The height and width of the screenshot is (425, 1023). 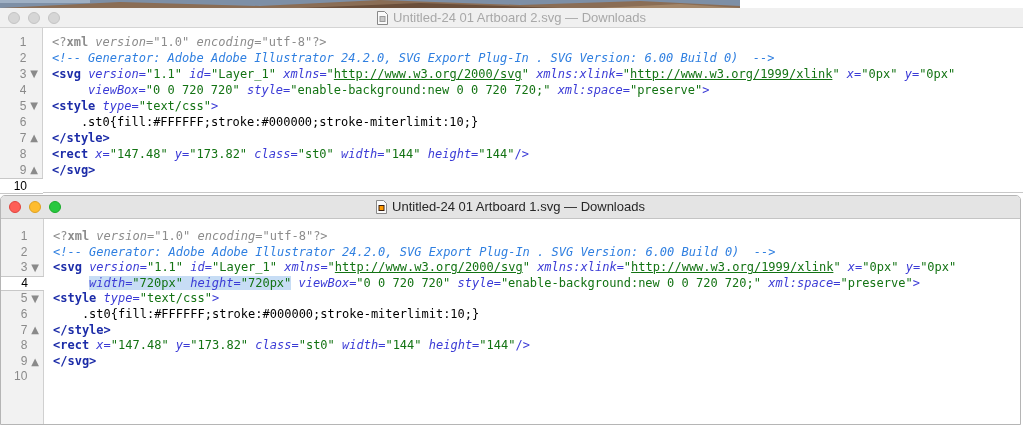 I want to click on code-line: viewBox="0 0 720 720" style="enable-background:new 0 0 720 720;" xml:space="preserve">, so click(x=399, y=90).